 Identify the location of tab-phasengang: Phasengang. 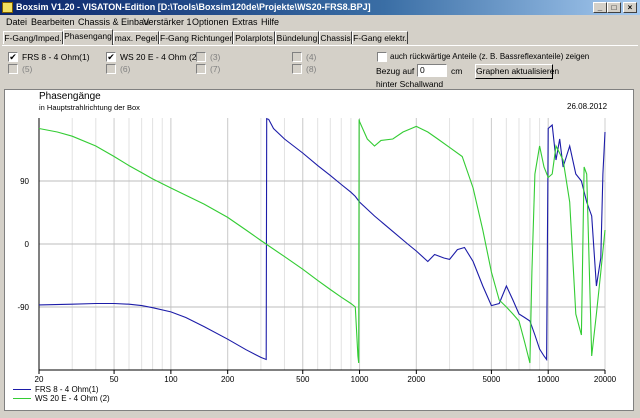
(88, 37).